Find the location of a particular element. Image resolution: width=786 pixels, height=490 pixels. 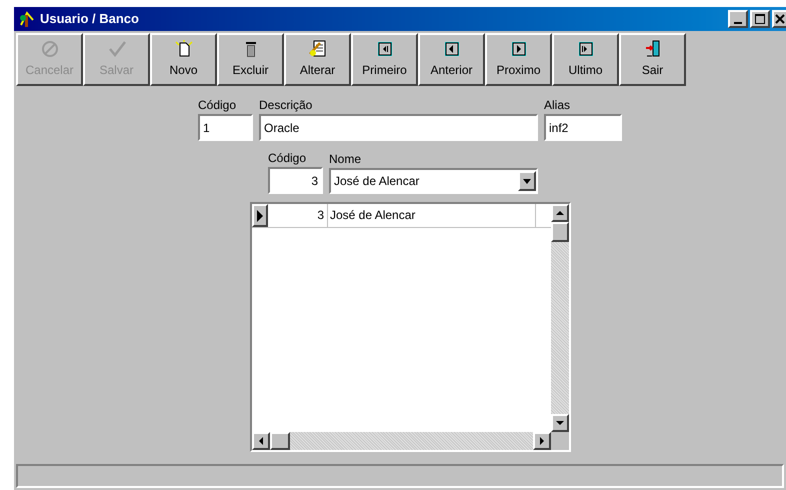

edit-document-icon is located at coordinates (318, 49).